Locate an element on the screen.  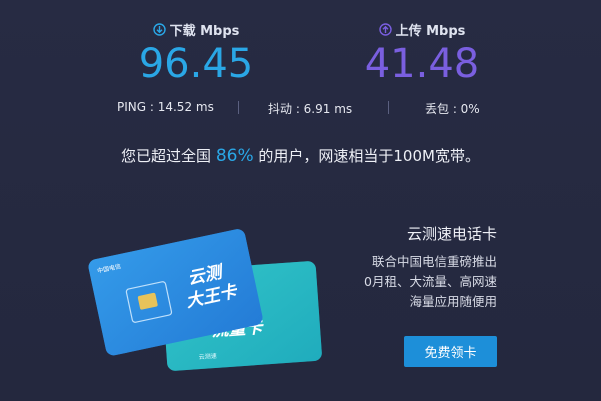
promo-line: 联合中国电信重磅推出 is located at coordinates (434, 261).